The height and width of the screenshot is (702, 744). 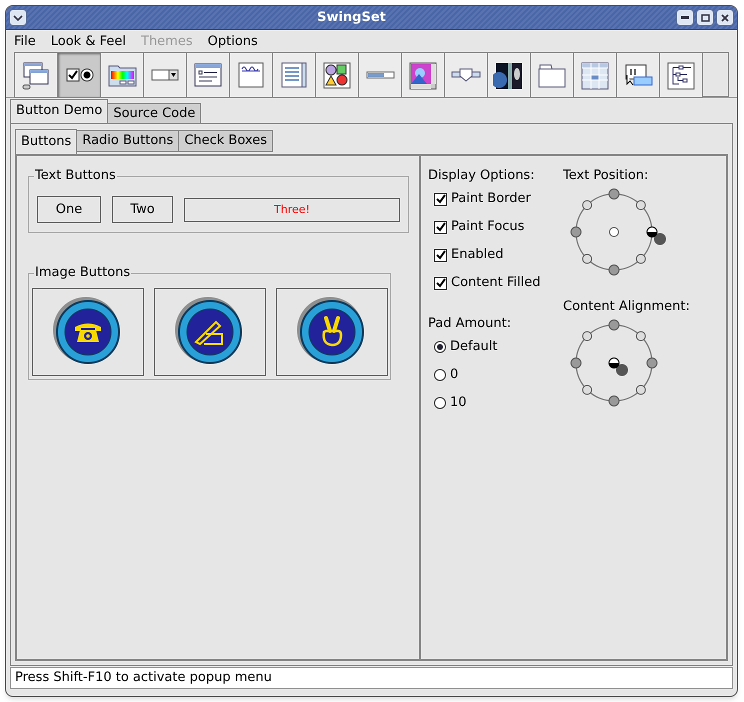 I want to click on tree-icon, so click(x=681, y=75).